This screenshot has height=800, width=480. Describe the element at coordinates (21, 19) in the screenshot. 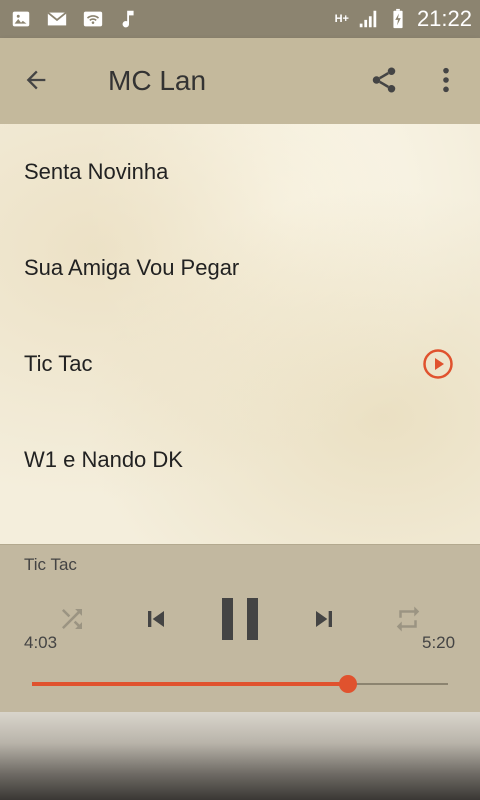

I see `image-icon` at that location.